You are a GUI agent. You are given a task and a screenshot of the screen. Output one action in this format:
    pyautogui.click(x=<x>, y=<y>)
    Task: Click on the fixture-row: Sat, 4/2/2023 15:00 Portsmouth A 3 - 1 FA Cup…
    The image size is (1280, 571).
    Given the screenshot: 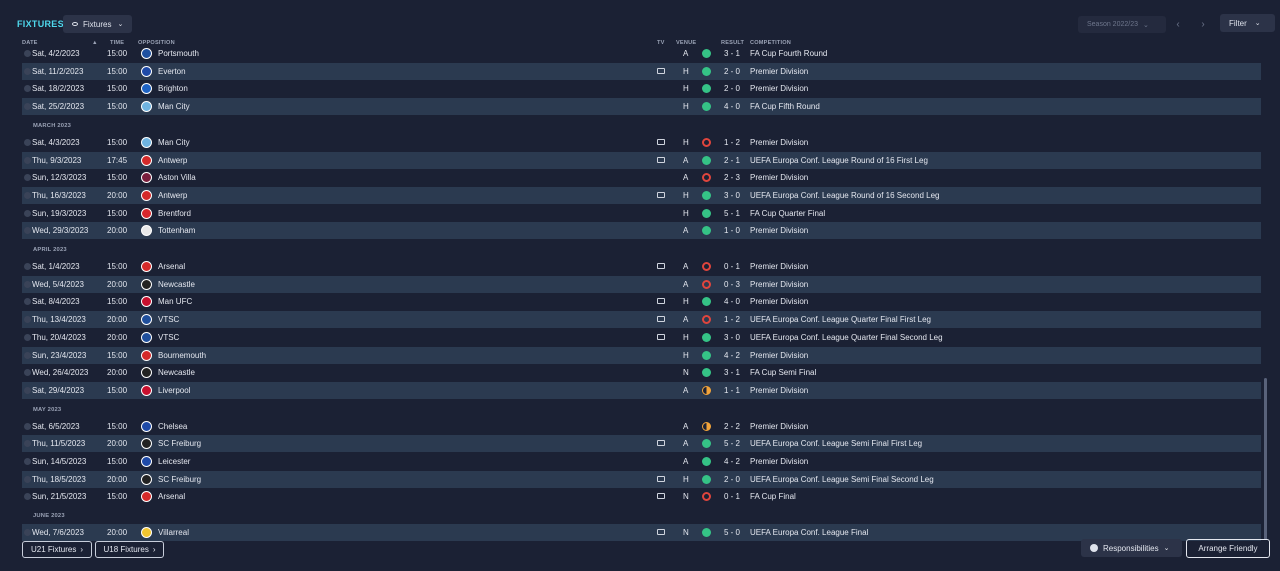 What is the action you would take?
    pyautogui.click(x=641, y=55)
    